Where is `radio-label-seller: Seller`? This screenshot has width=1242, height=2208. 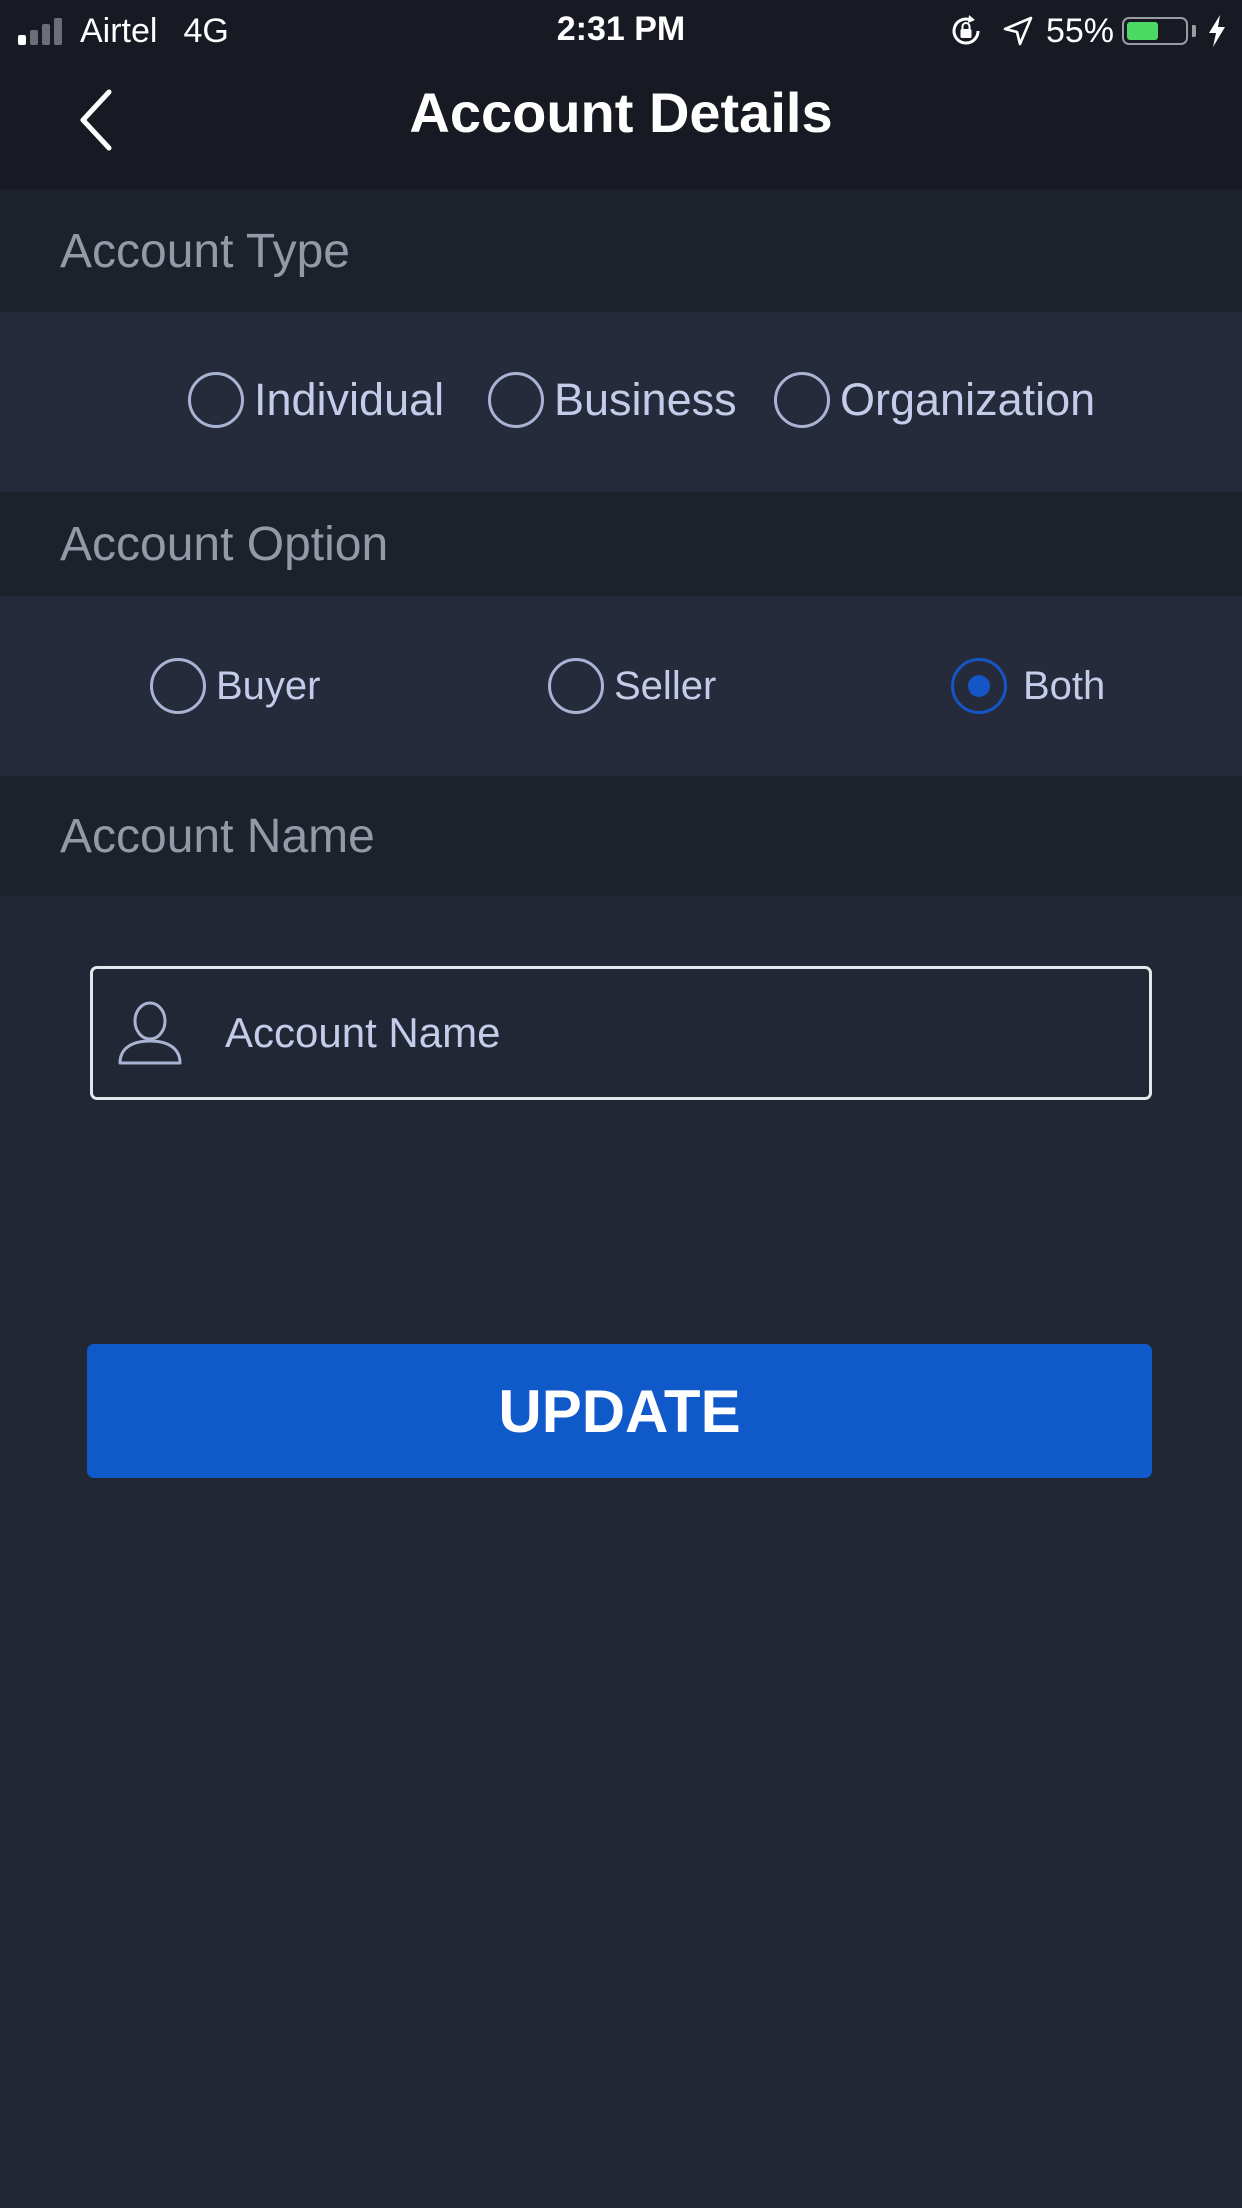
radio-label-seller: Seller is located at coordinates (665, 685).